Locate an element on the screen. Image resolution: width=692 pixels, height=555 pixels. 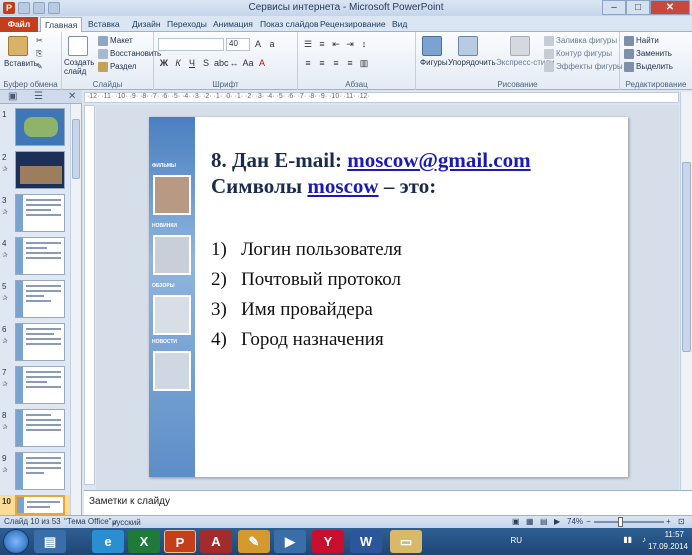
normal-view-icon: ▣ is located at coordinates (516, 521).